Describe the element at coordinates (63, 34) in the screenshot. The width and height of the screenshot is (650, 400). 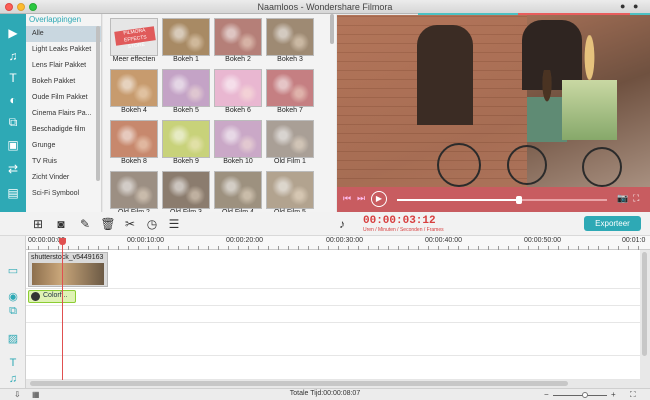
I see `category-item: Alle` at that location.